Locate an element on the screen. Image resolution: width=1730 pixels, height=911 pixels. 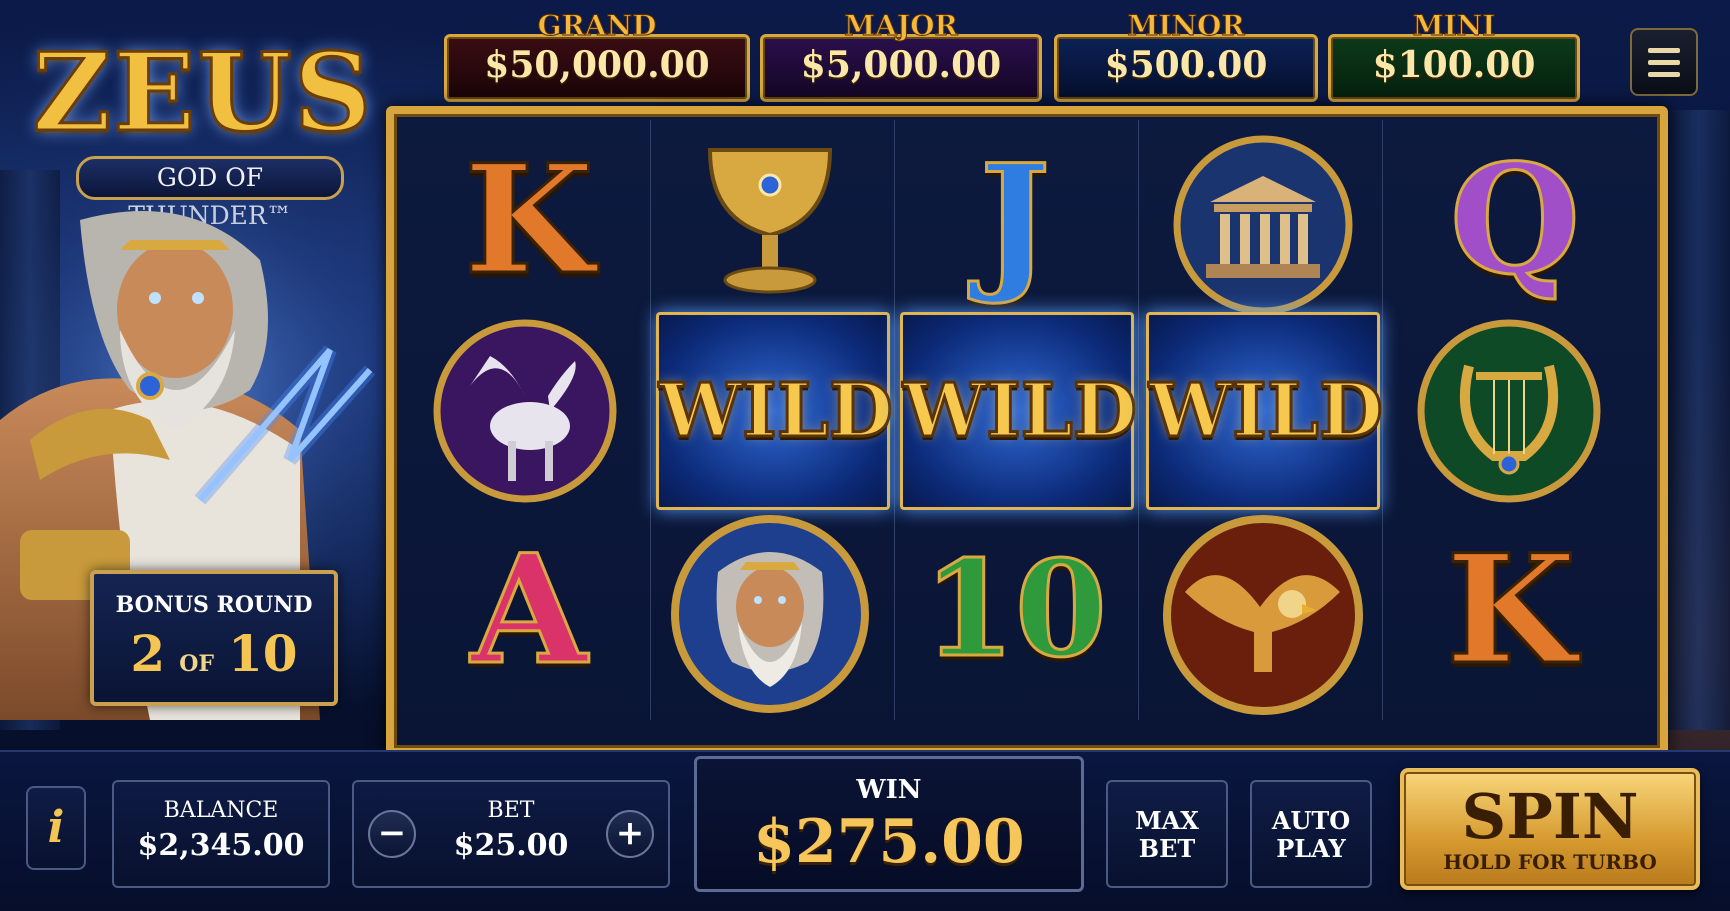
jackpot-amount: $50,000.00 is located at coordinates (597, 65).